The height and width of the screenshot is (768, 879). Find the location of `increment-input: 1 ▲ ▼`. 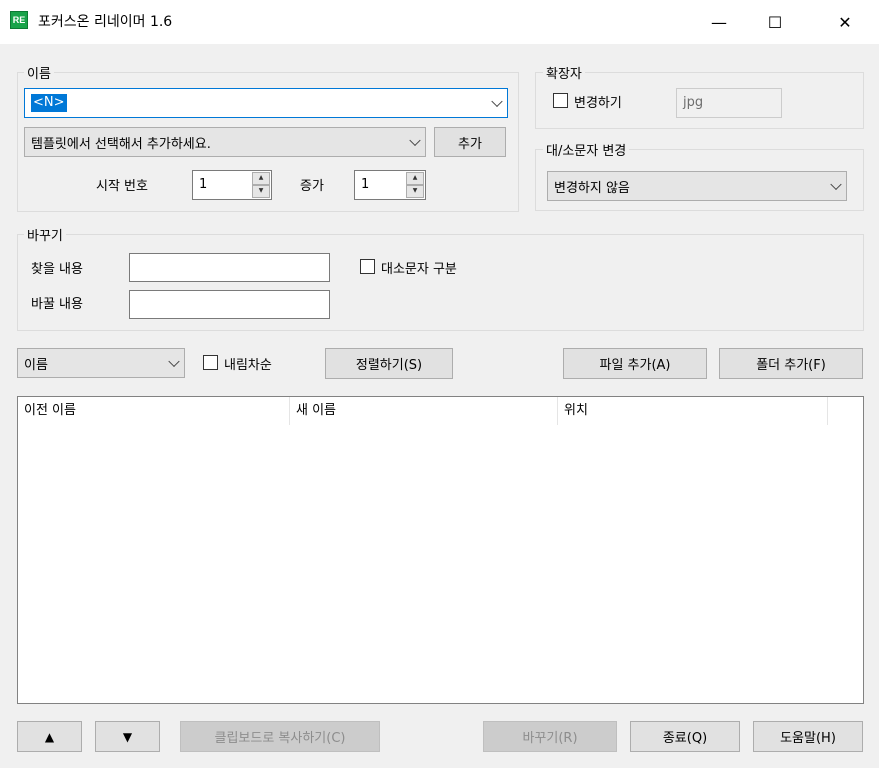

increment-input: 1 ▲ ▼ is located at coordinates (390, 185).